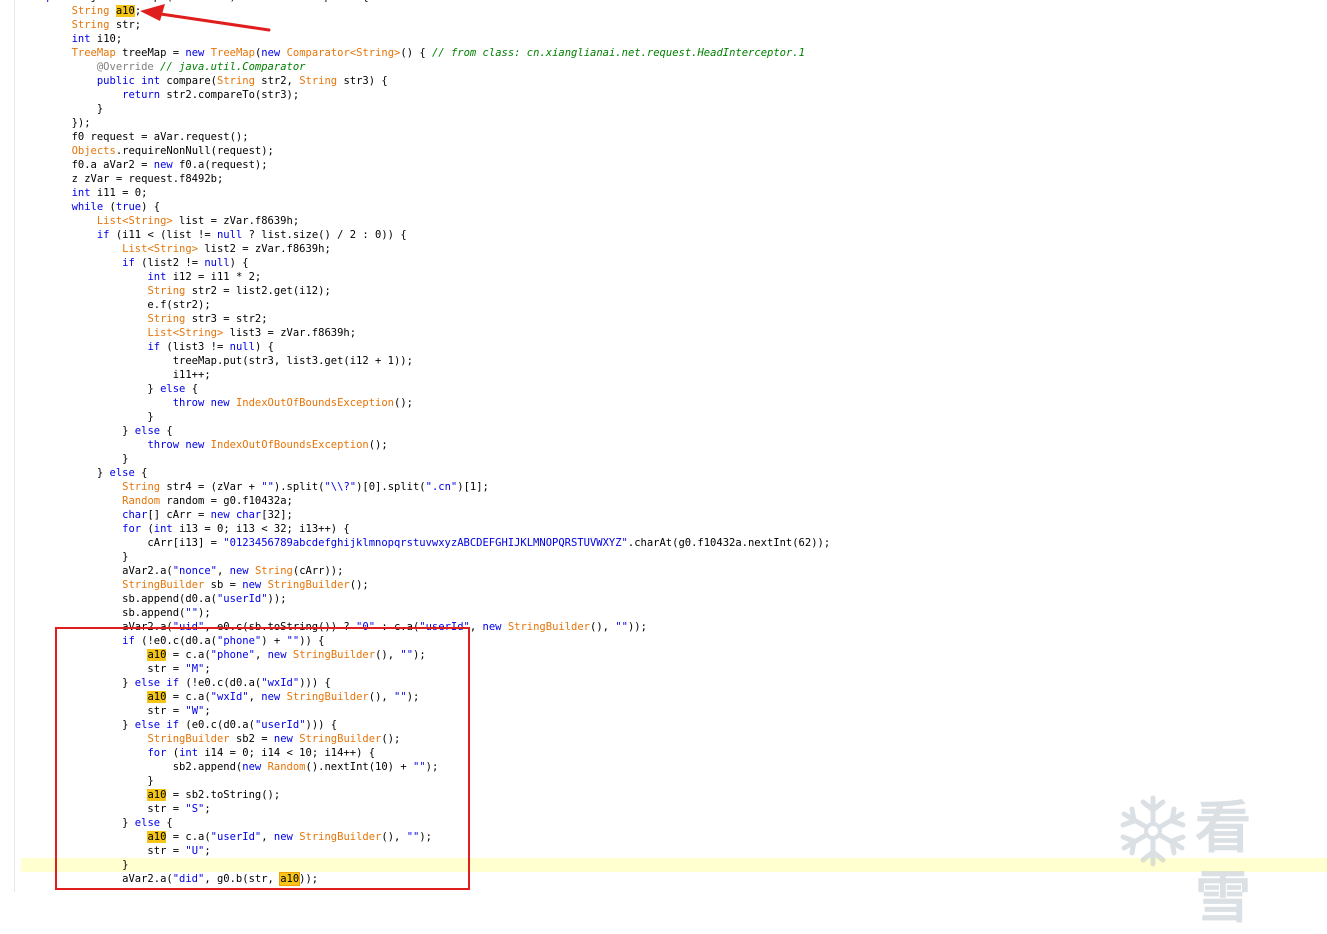 The width and height of the screenshot is (1327, 934). Describe the element at coordinates (674, 11) in the screenshot. I see `code-line: String a10;` at that location.